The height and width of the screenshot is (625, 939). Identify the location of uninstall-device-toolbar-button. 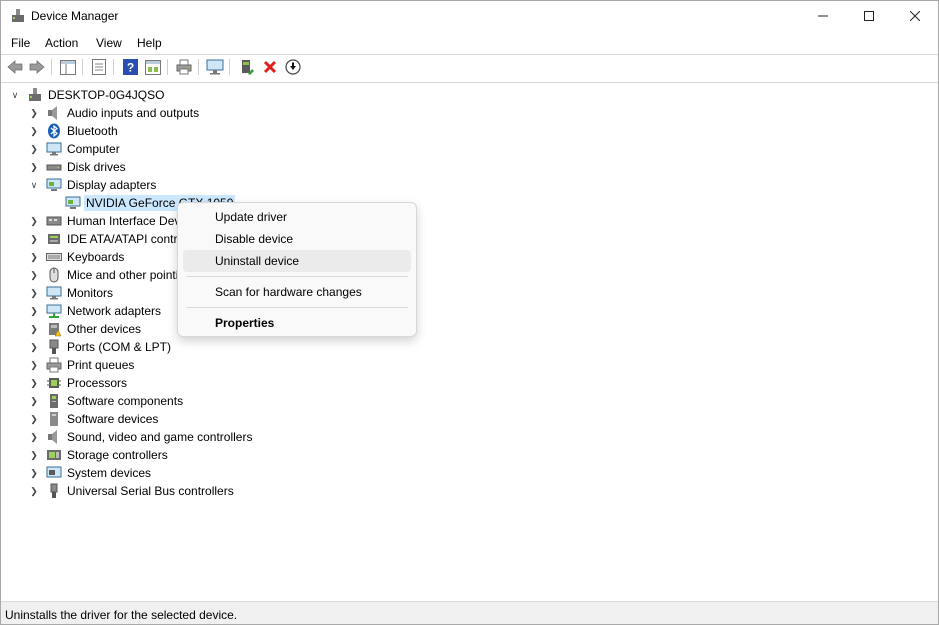
(270, 67).